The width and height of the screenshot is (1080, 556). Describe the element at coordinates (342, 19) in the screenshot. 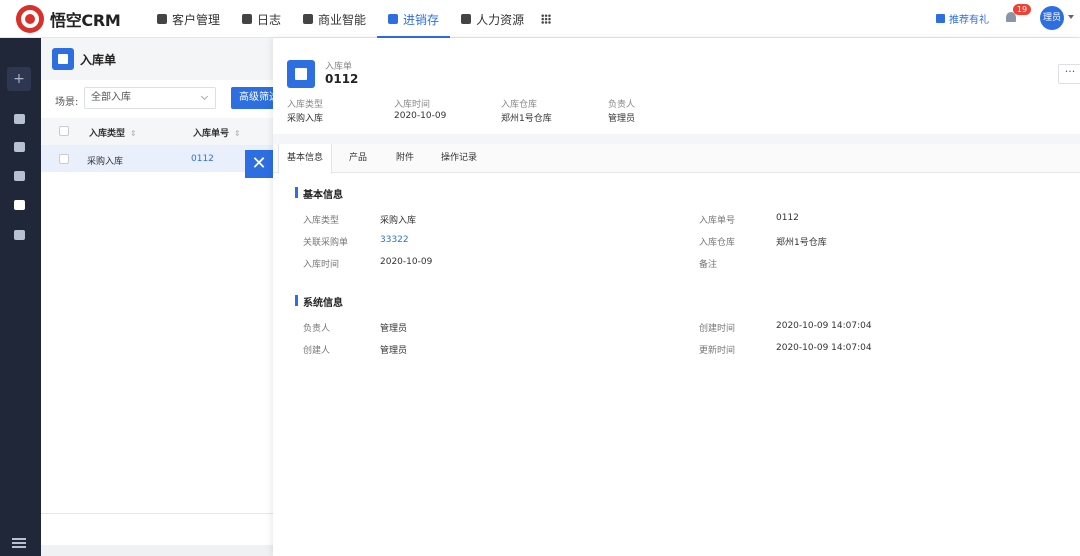

I see `nav-label: 商业智能` at that location.